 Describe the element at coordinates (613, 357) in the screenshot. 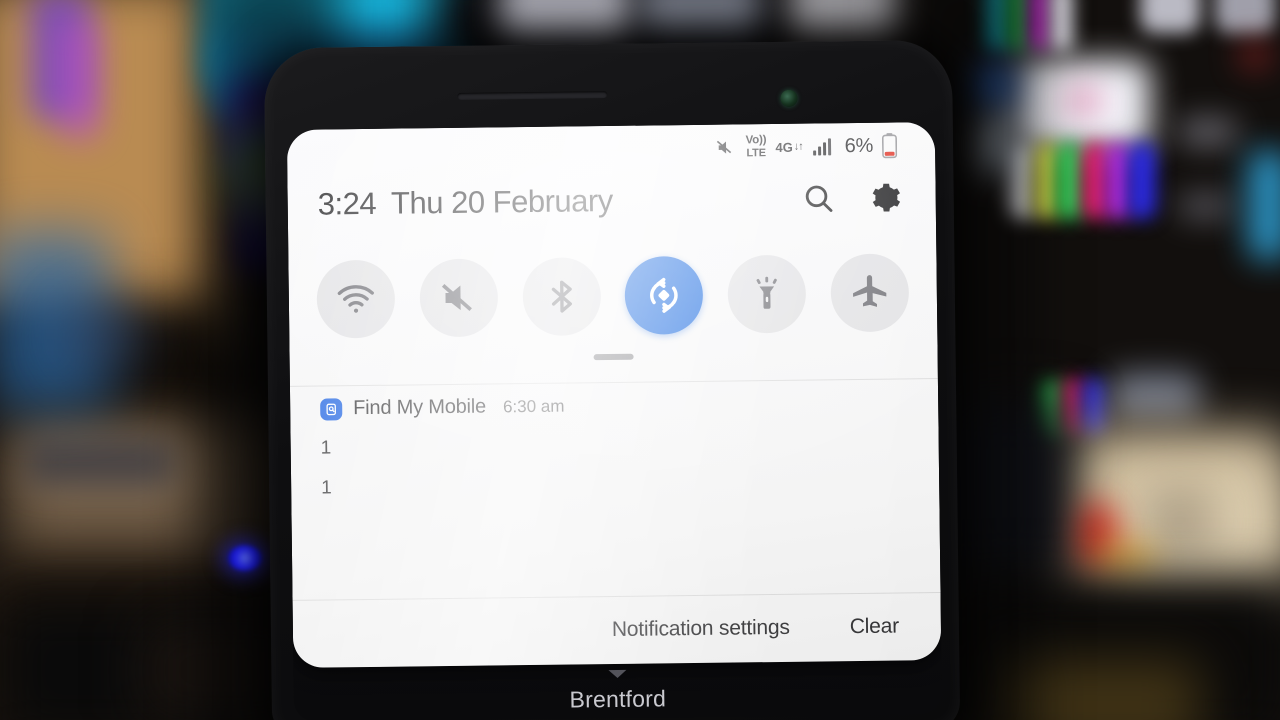

I see `shade-drag-handle` at that location.